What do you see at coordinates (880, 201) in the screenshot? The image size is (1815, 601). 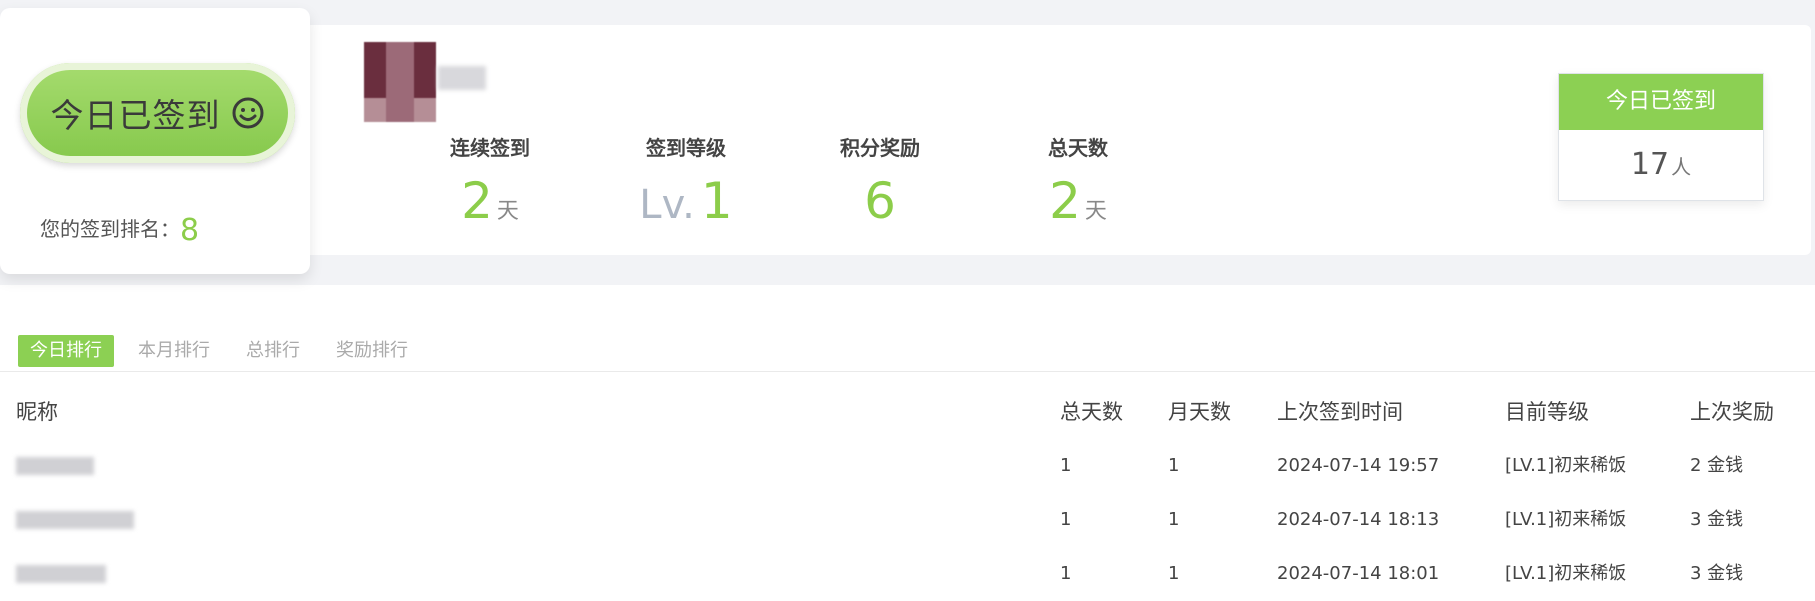 I see `stat-value: 6` at bounding box center [880, 201].